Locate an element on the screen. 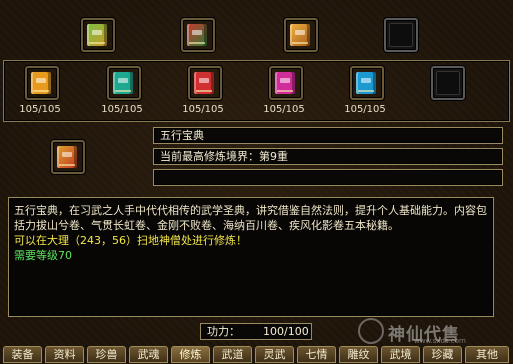  book-count-1: 105/105 is located at coordinates (40, 109).